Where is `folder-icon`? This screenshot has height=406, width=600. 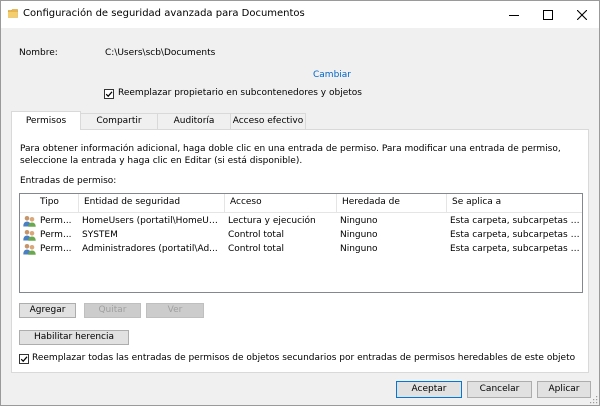 folder-icon is located at coordinates (13, 13).